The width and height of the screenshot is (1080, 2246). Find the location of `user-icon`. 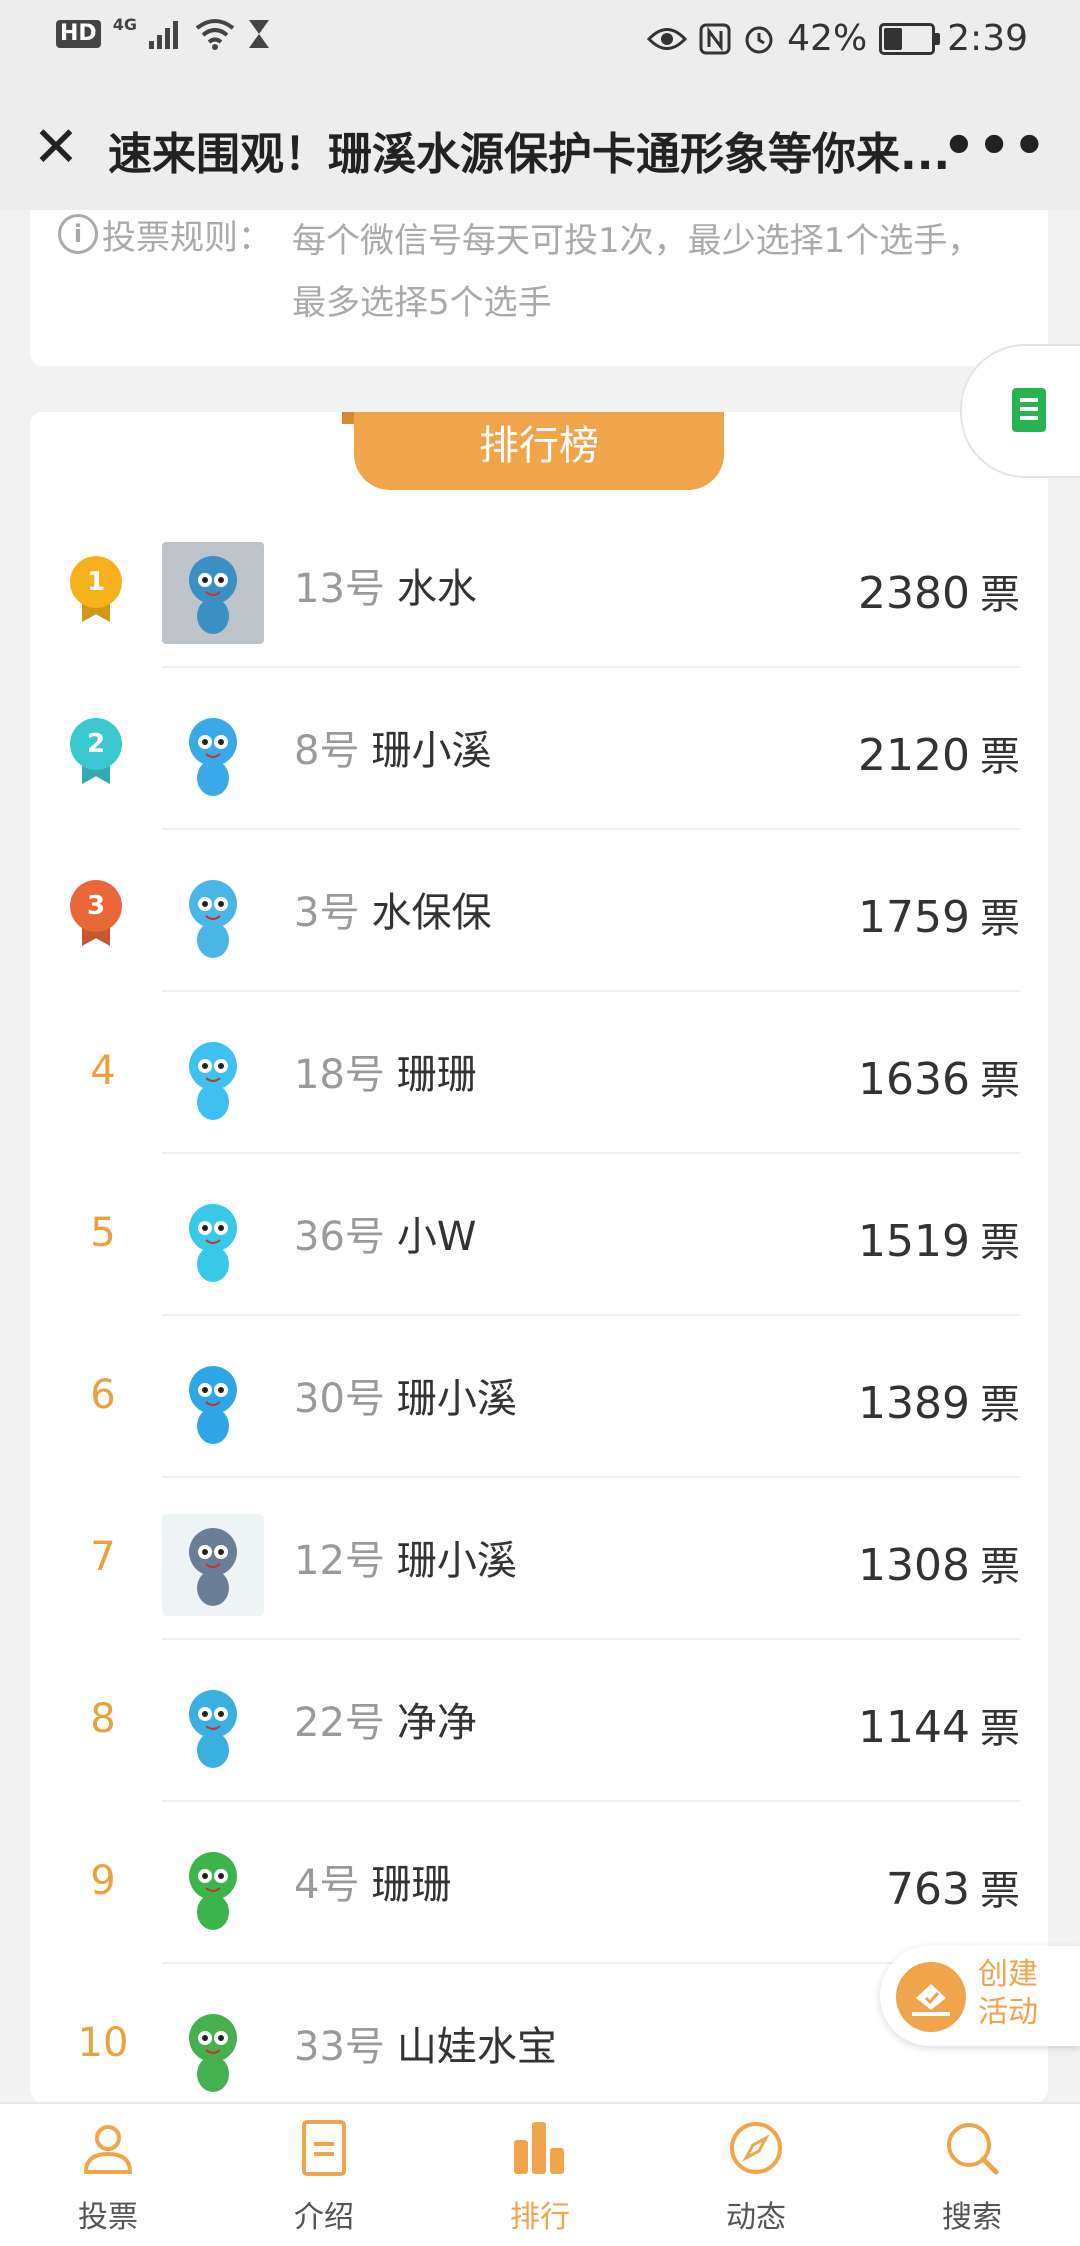

user-icon is located at coordinates (108, 2149).